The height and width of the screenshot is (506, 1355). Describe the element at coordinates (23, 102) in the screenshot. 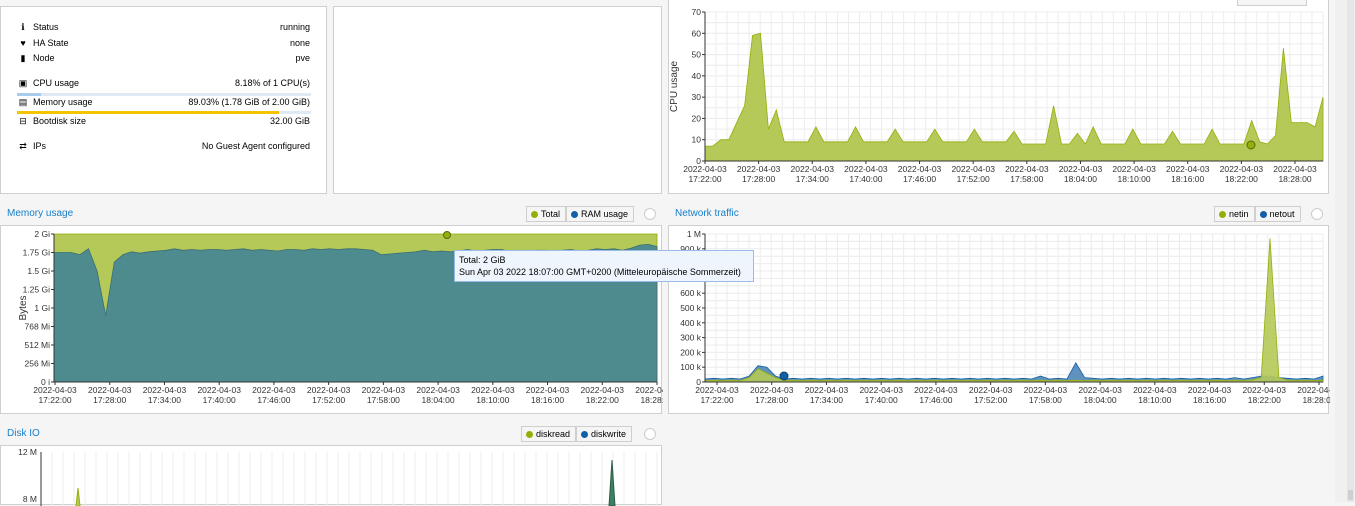

I see `memory-icon: ▤` at that location.